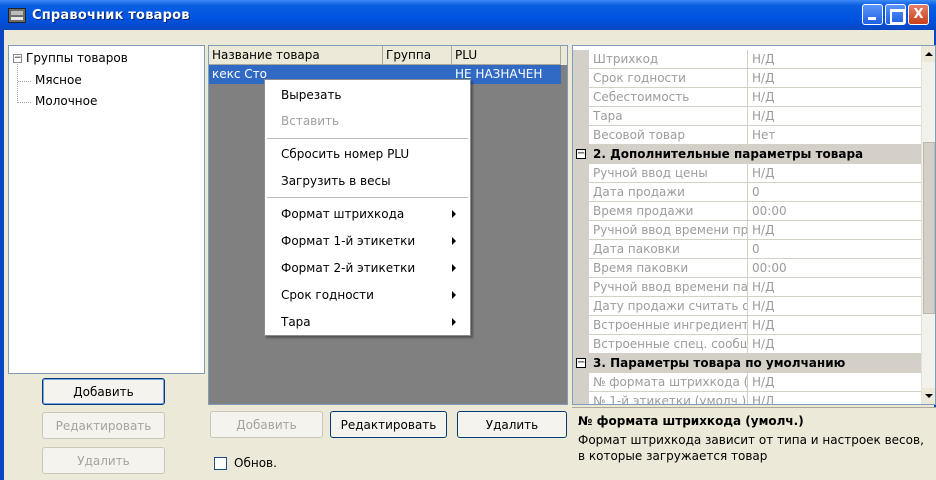 This screenshot has width=936, height=480. Describe the element at coordinates (367, 181) in the screenshot. I see `menu-item-load-to-scales: Загрузить в весы` at that location.